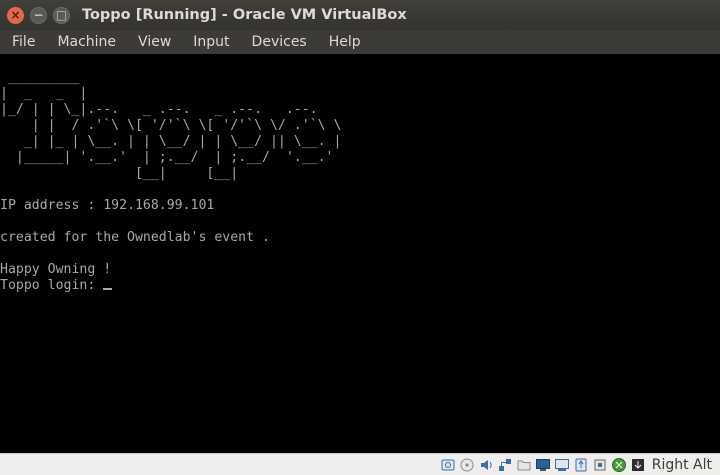  I want to click on optical-drive-icon, so click(467, 465).